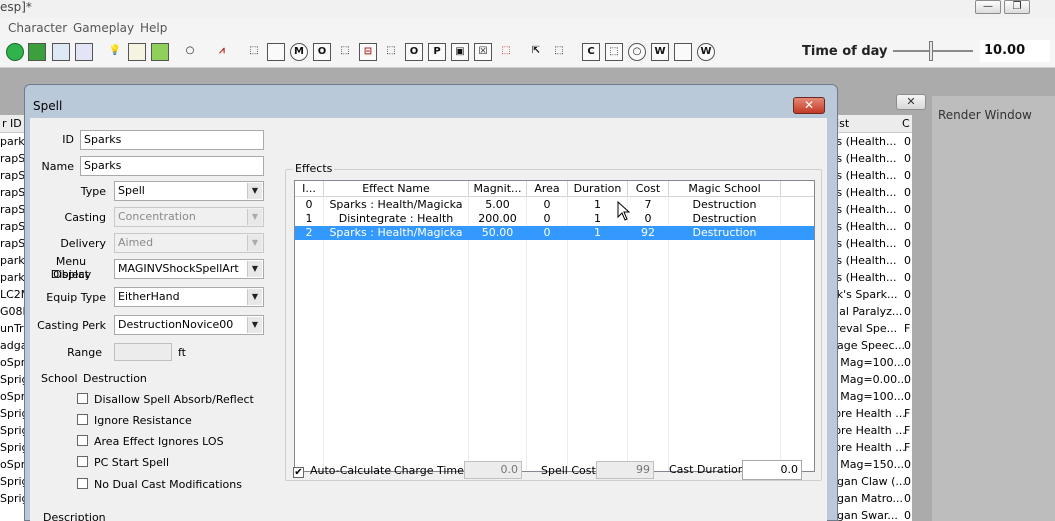 This screenshot has width=1055, height=521. Describe the element at coordinates (437, 52) in the screenshot. I see `p-box-icon: P` at that location.